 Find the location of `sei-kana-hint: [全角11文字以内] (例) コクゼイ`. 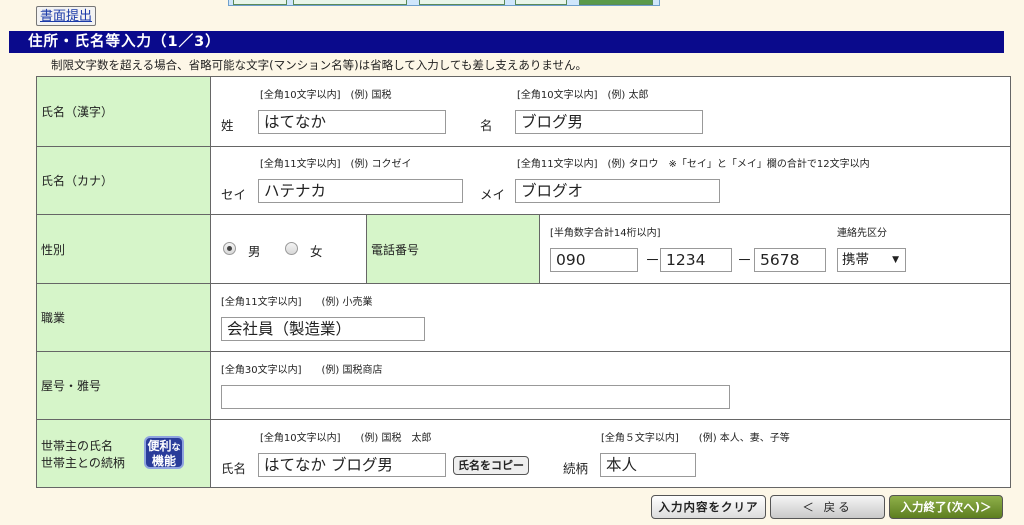

sei-kana-hint: [全角11文字以内] (例) コクゼイ is located at coordinates (336, 164).